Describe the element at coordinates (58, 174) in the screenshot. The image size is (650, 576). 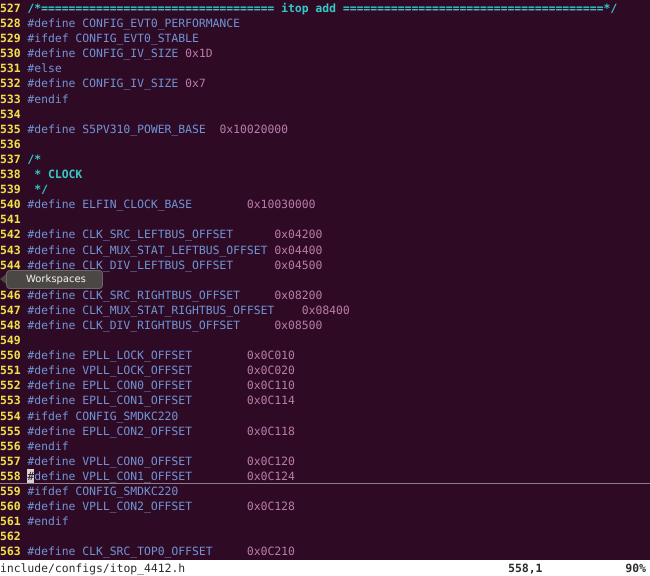
I see `comment-text: * CLOCK` at that location.